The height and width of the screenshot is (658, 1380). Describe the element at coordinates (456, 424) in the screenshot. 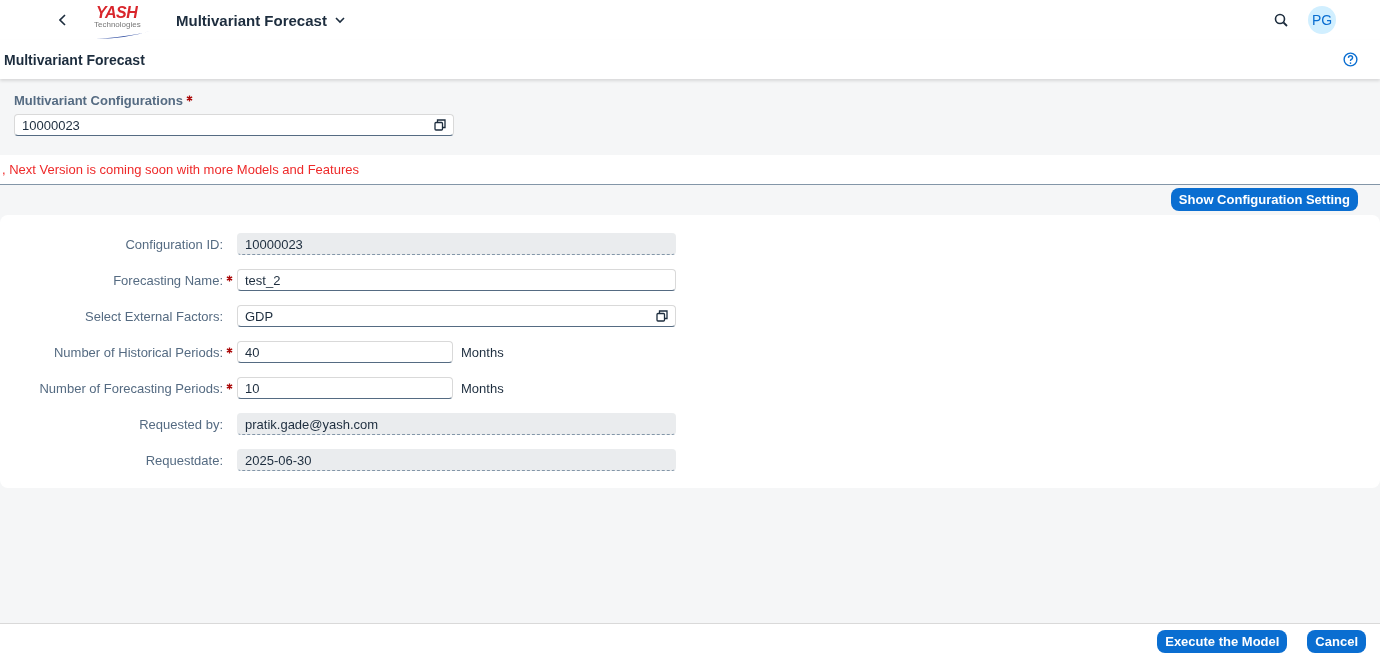

I see `readonly-field: pratik.gade@yash.com` at that location.